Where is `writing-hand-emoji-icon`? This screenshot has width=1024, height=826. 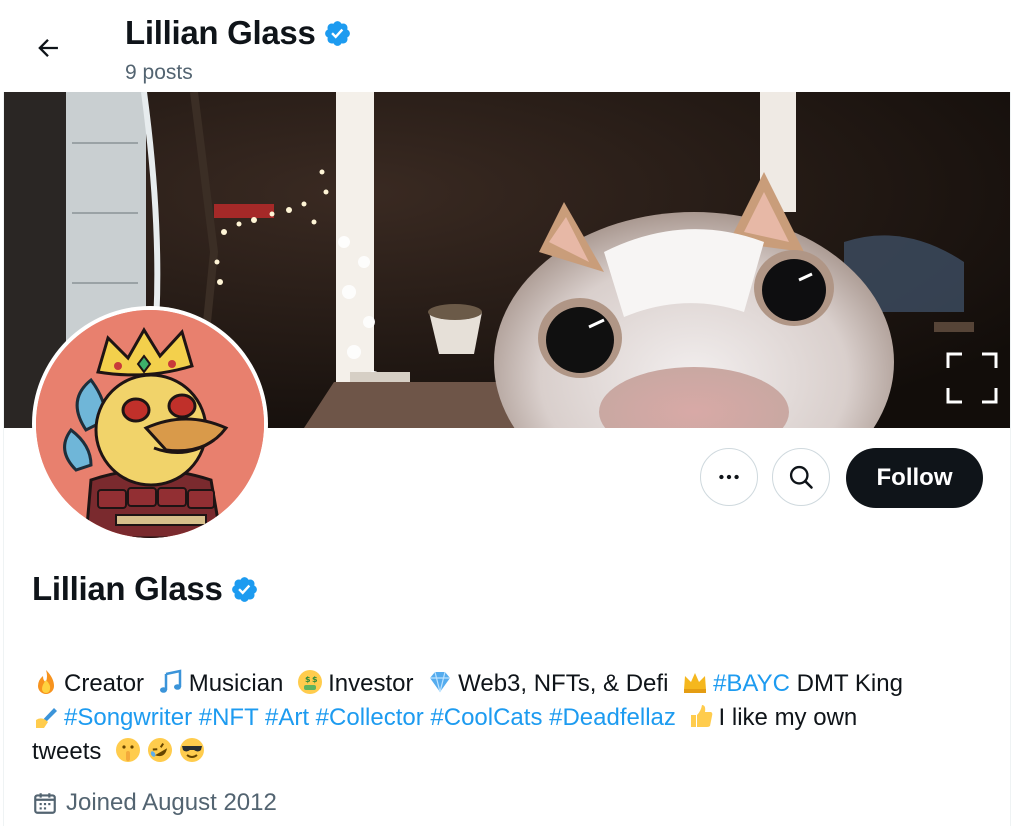 writing-hand-emoji-icon is located at coordinates (46, 718).